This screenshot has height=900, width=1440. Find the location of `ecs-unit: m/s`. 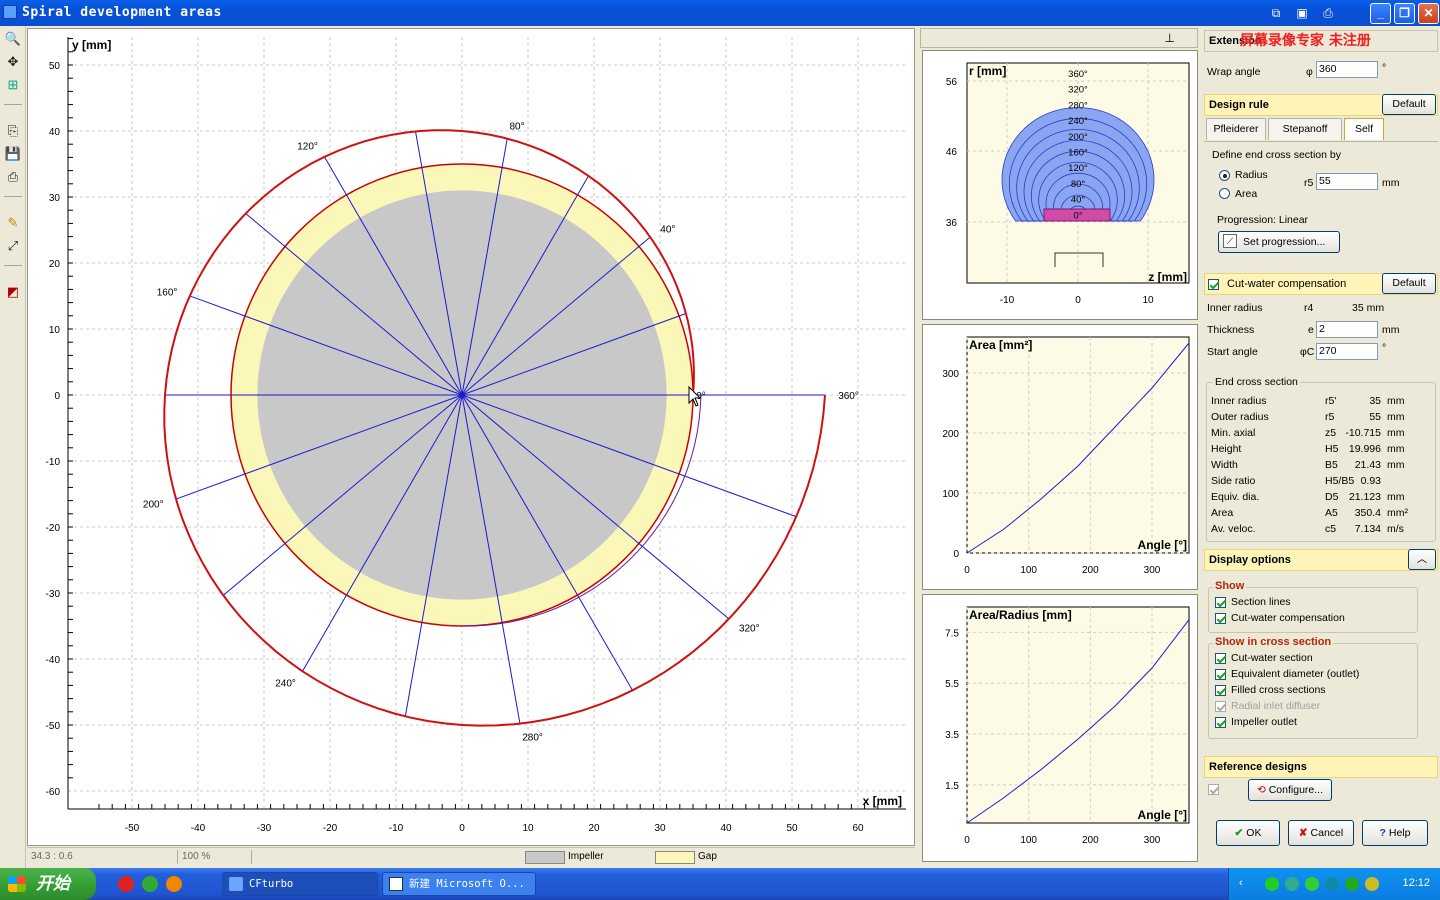

ecs-unit: m/s is located at coordinates (1395, 529).